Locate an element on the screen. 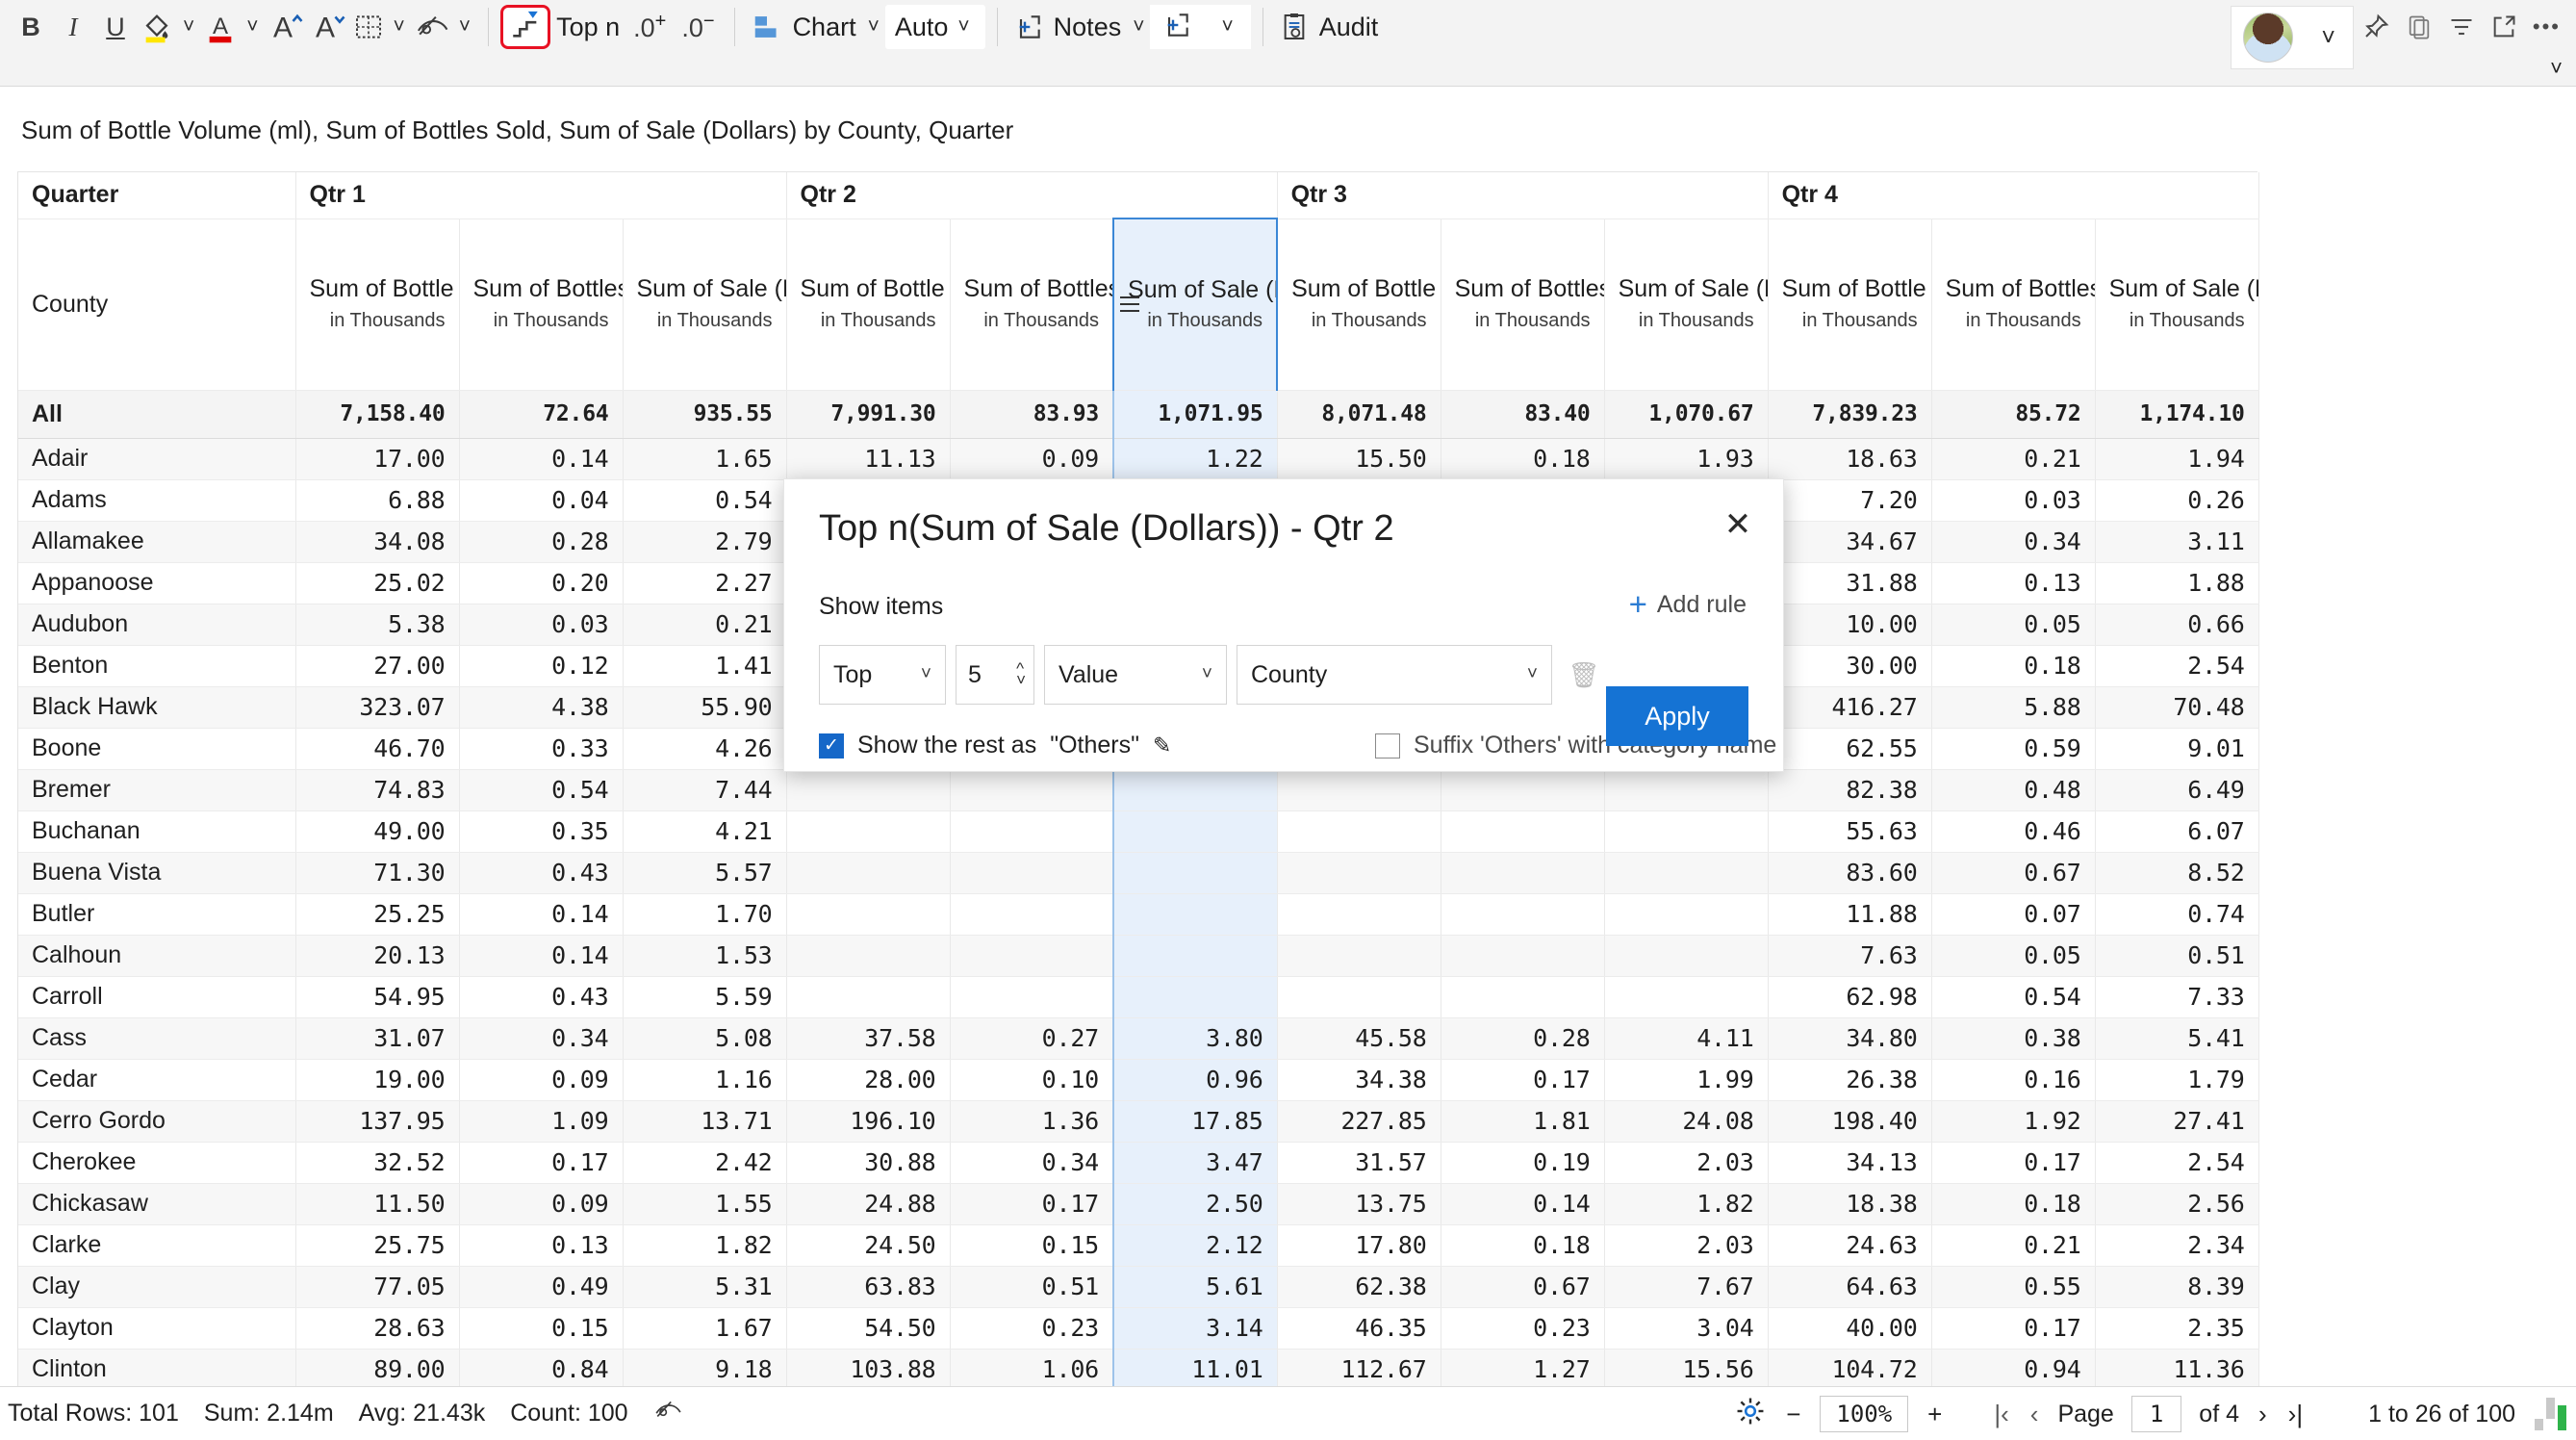 The width and height of the screenshot is (2576, 1440). field-select: County ˅ is located at coordinates (1394, 675).